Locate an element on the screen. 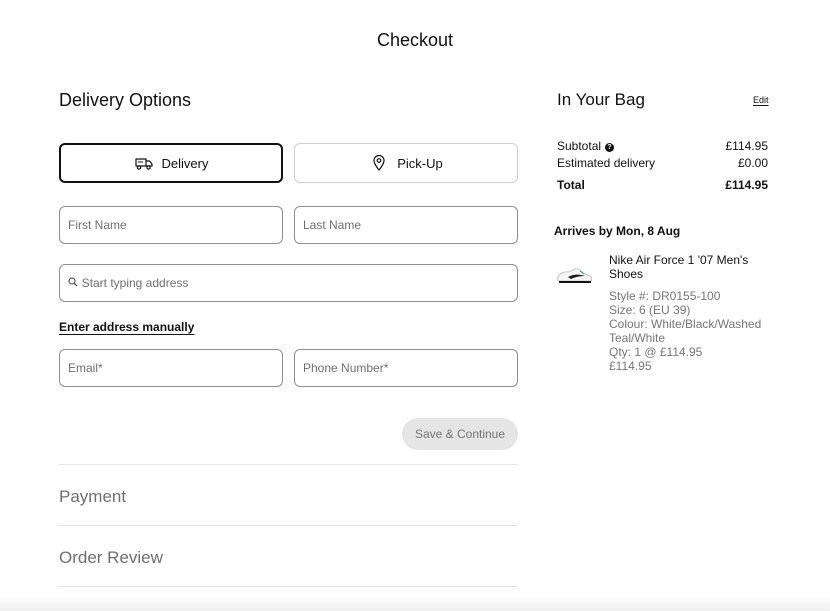 This screenshot has height=611, width=830. enter-address-manually-link: Enter address manually is located at coordinates (126, 327).